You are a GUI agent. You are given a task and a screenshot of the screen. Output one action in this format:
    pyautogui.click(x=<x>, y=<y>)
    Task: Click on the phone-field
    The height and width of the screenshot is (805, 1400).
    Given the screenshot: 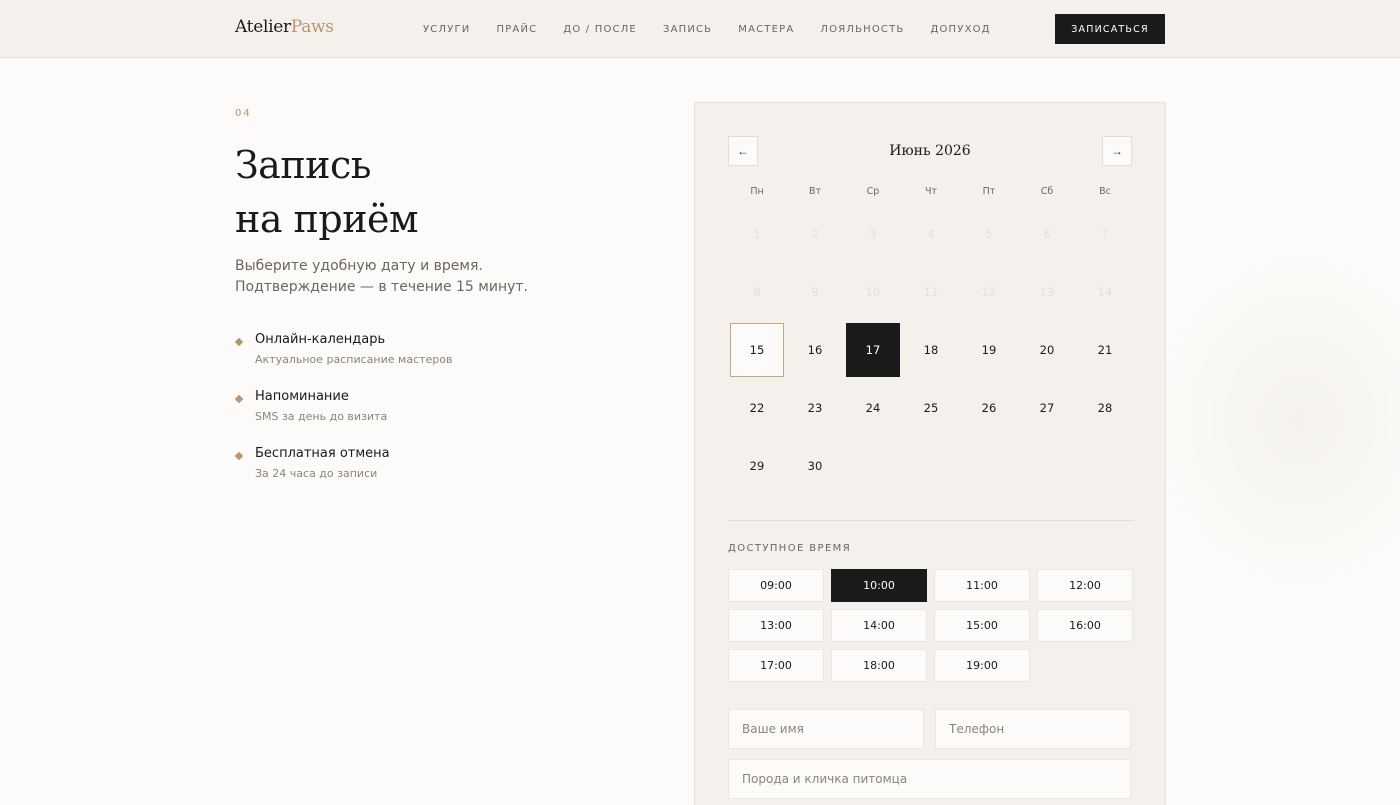 What is the action you would take?
    pyautogui.click(x=1033, y=729)
    